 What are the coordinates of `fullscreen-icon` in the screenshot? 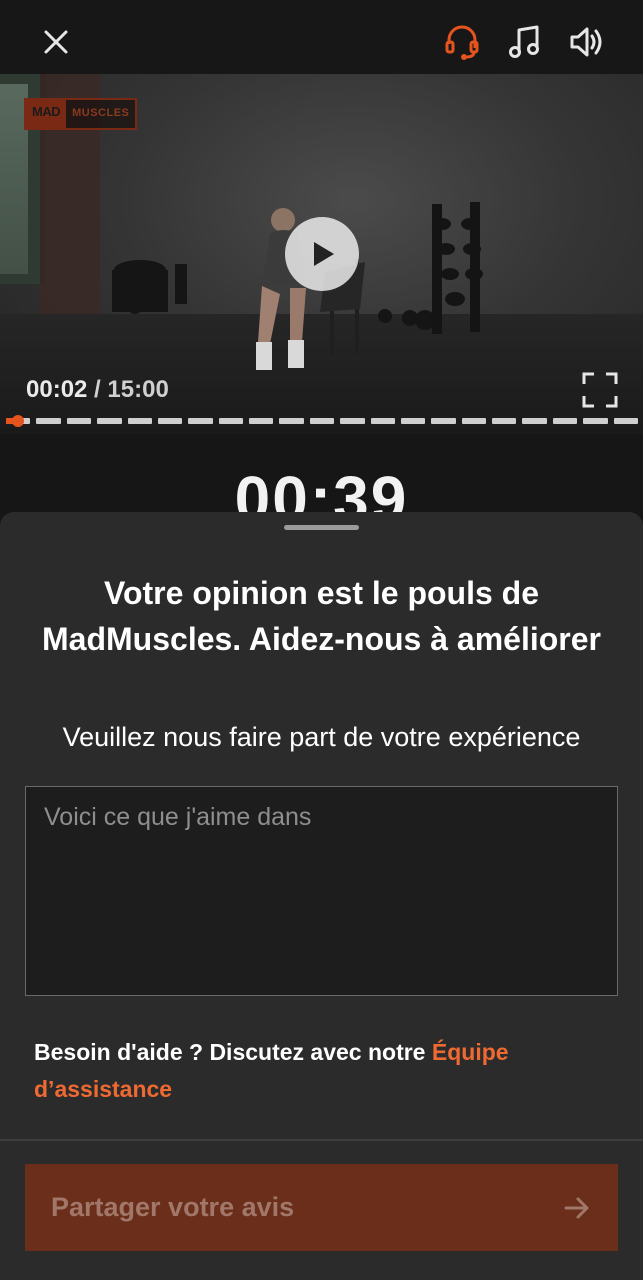 It's located at (600, 390).